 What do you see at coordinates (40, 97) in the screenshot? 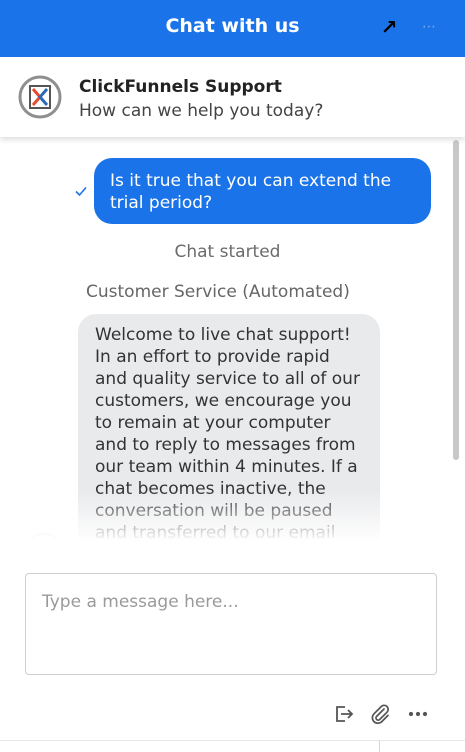
I see `clickfunnels-logo` at bounding box center [40, 97].